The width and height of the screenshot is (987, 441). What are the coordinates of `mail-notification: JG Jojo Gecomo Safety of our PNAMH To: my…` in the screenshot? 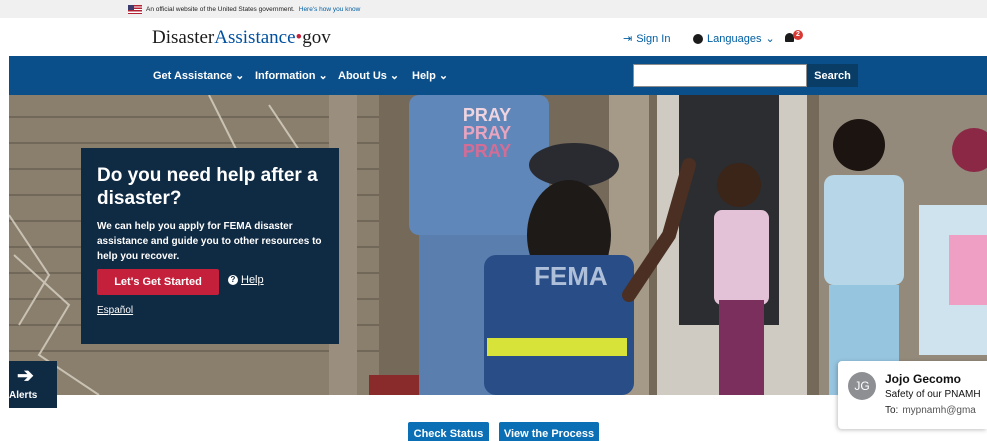 It's located at (912, 395).